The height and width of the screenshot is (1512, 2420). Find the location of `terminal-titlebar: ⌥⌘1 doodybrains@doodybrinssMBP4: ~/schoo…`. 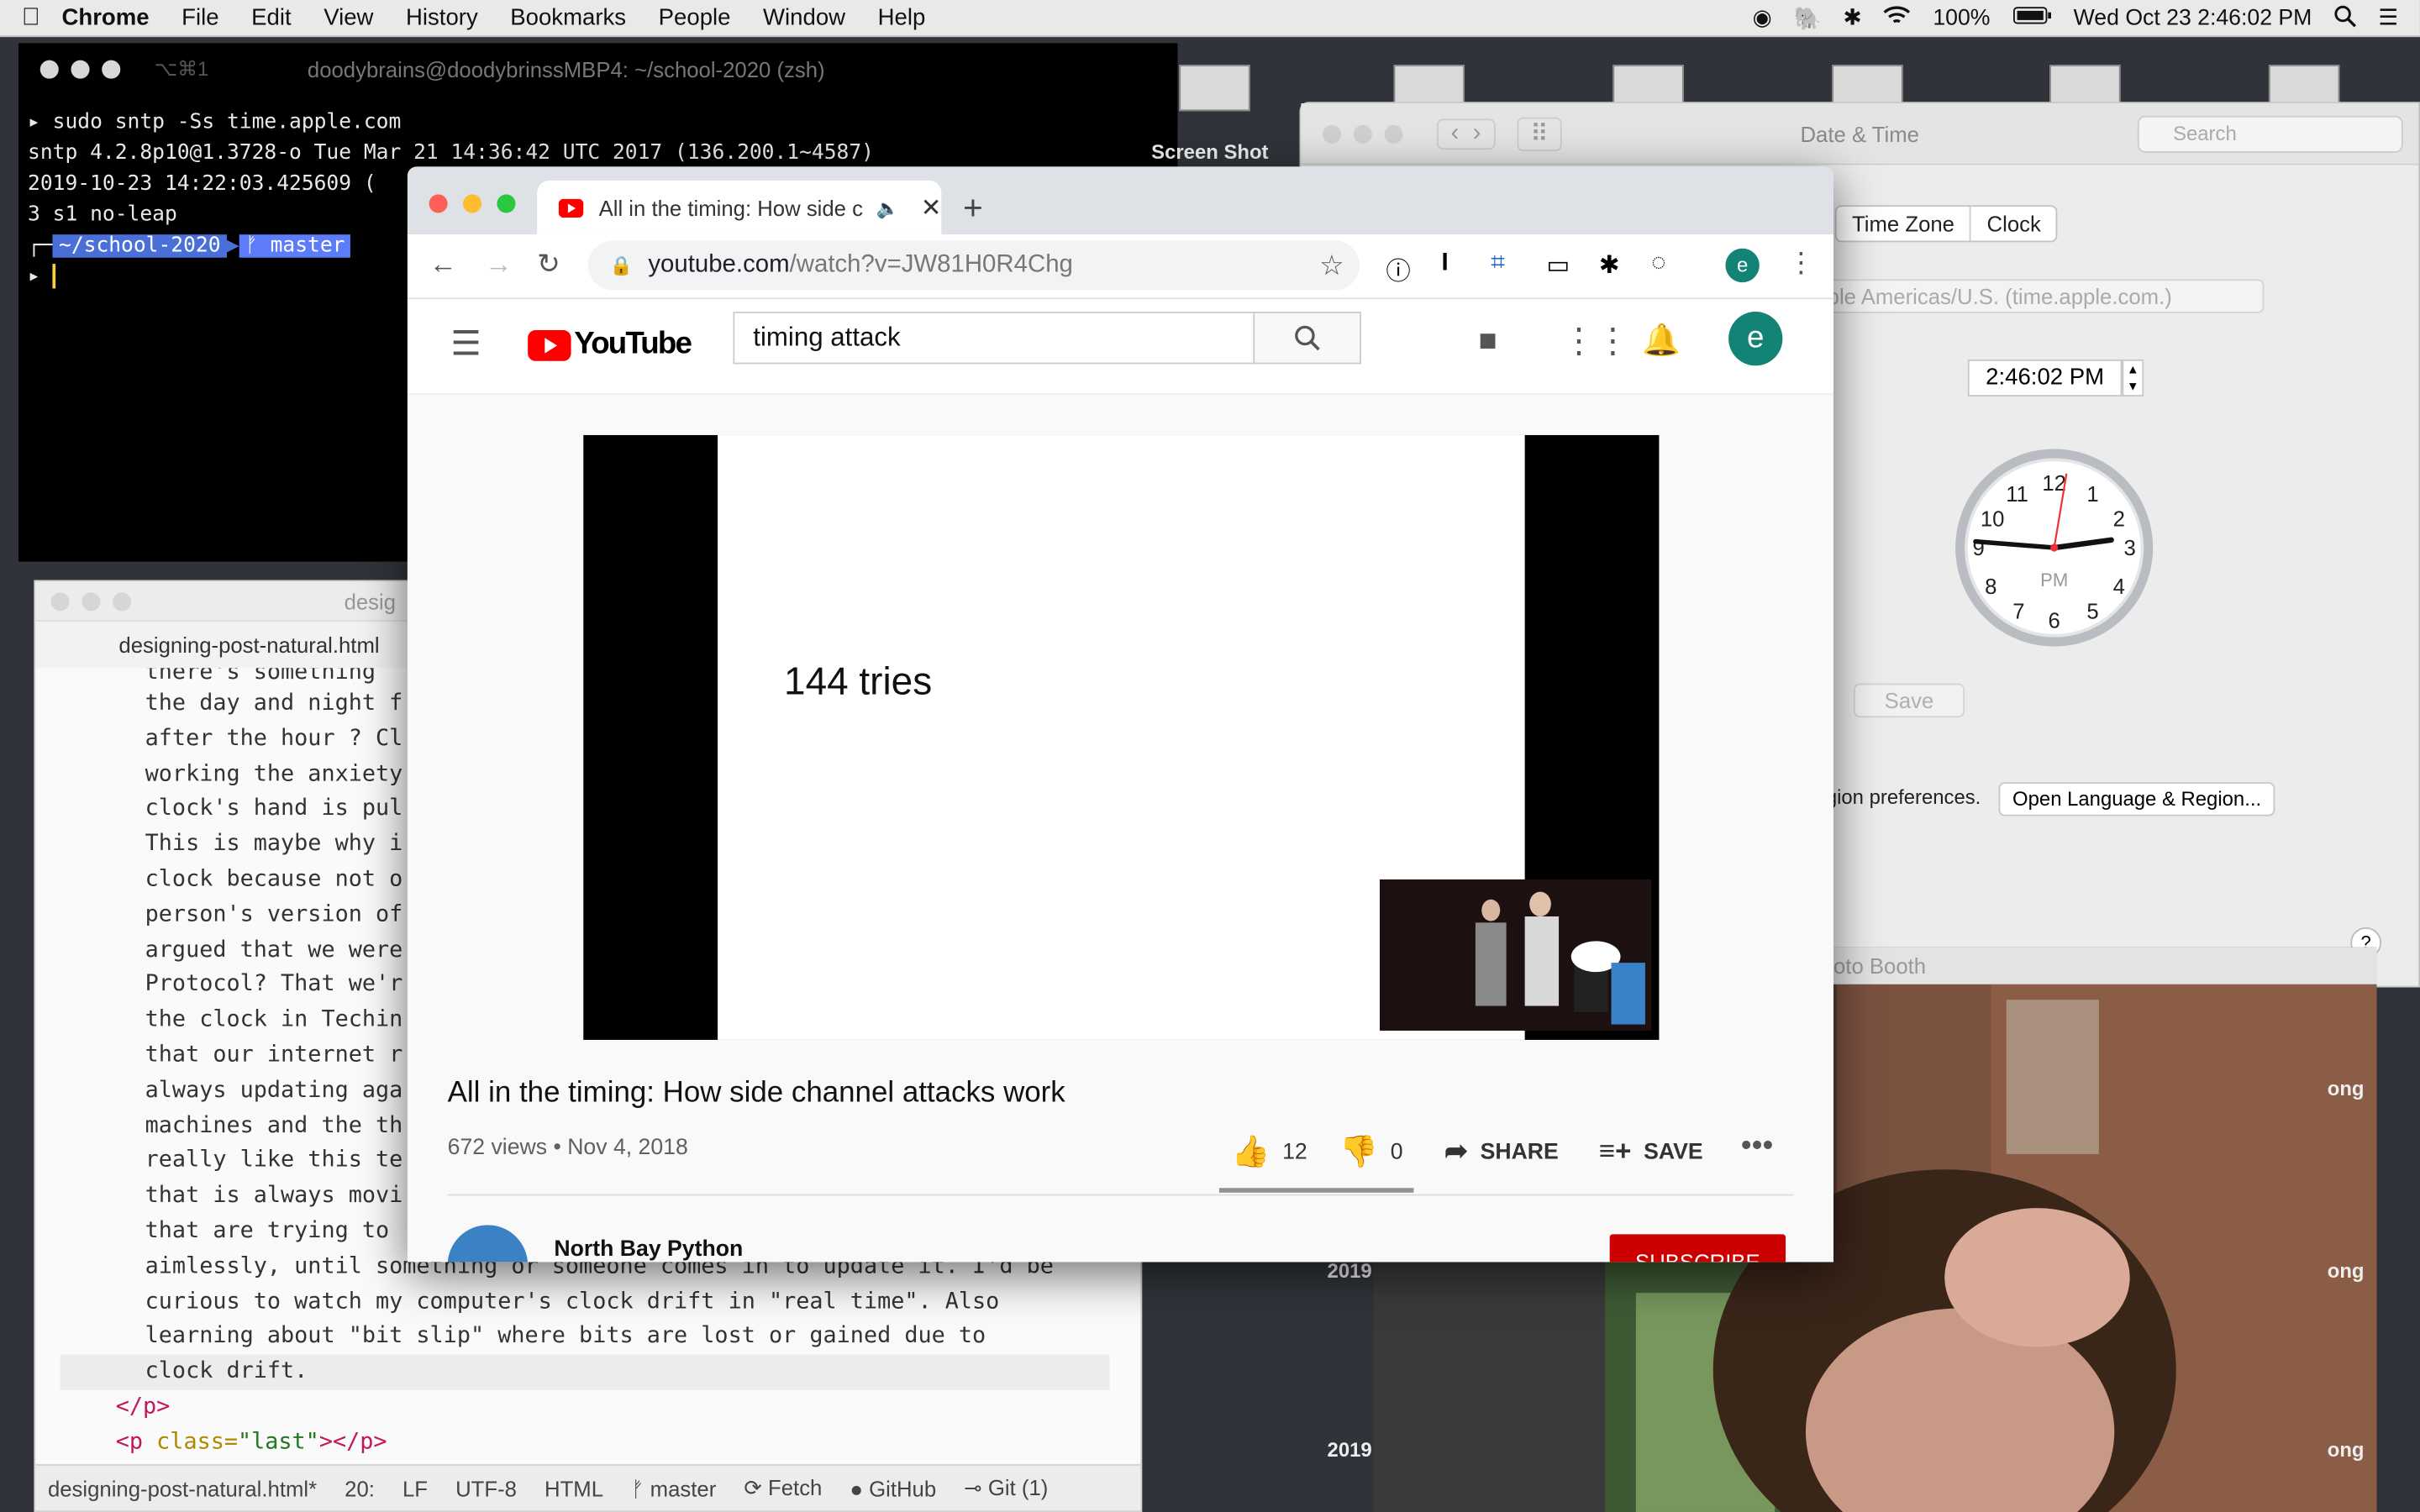

terminal-titlebar: ⌥⌘1 doodybrains@doodybrinssMBP4: ~/schoo… is located at coordinates (597, 69).